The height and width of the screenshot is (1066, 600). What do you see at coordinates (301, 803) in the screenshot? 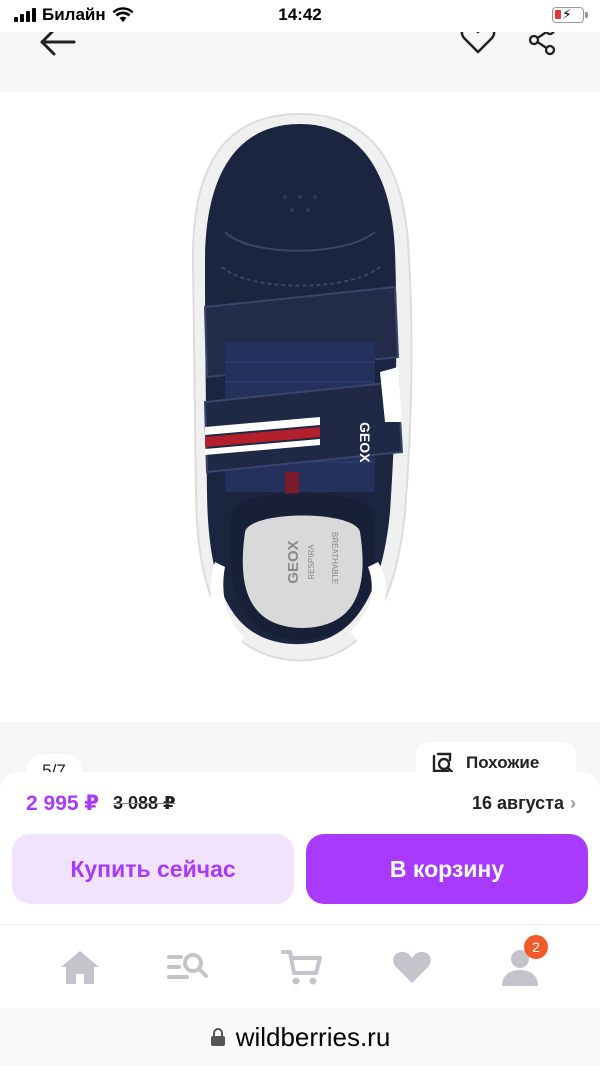
I see `price-row: 2 995 ₽ 3 088 ₽ 16 августа ›` at bounding box center [301, 803].